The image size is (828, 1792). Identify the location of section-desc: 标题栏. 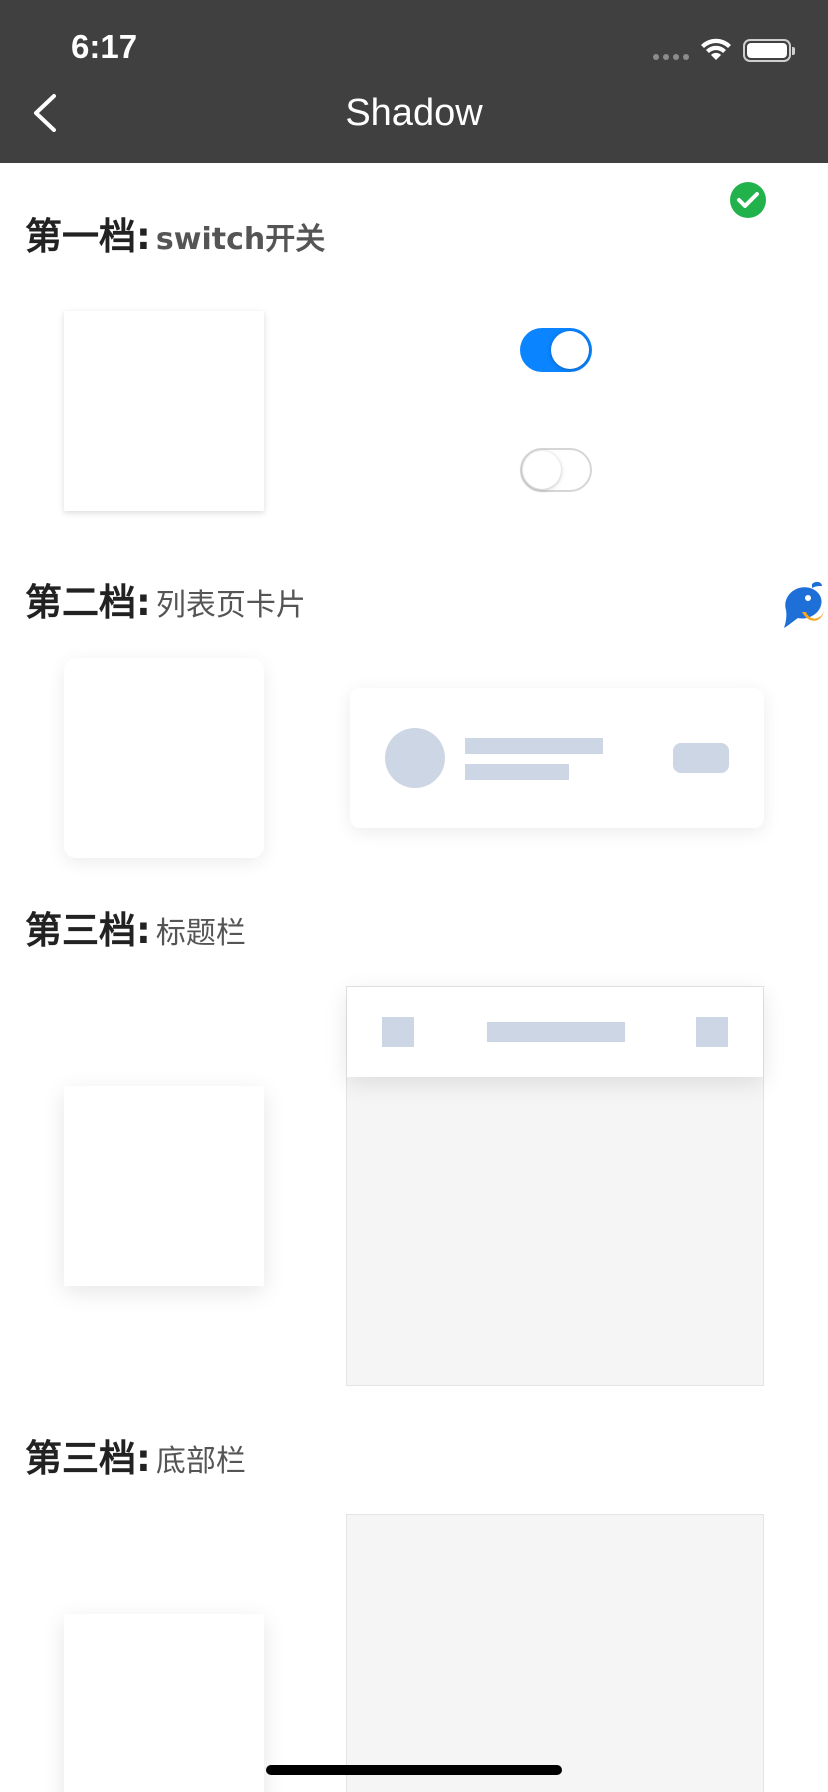
(200, 933).